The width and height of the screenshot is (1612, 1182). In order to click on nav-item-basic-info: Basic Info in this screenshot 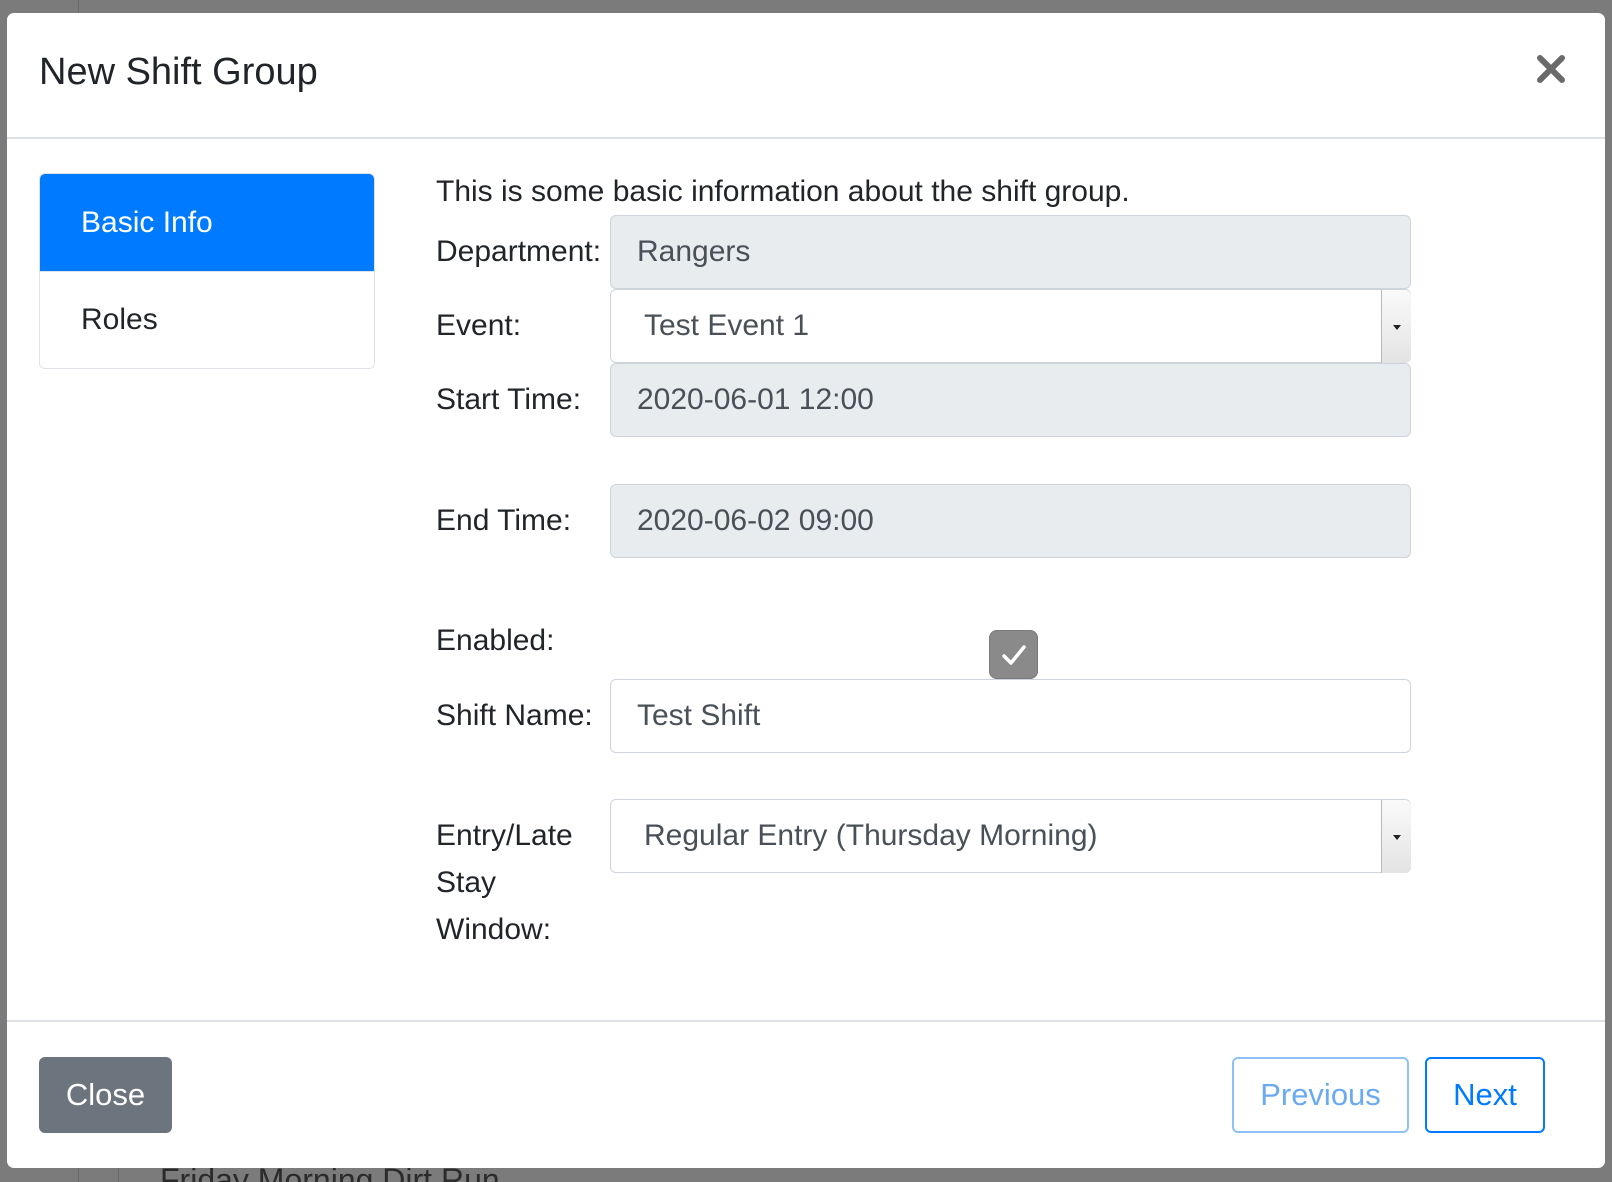, I will do `click(207, 222)`.